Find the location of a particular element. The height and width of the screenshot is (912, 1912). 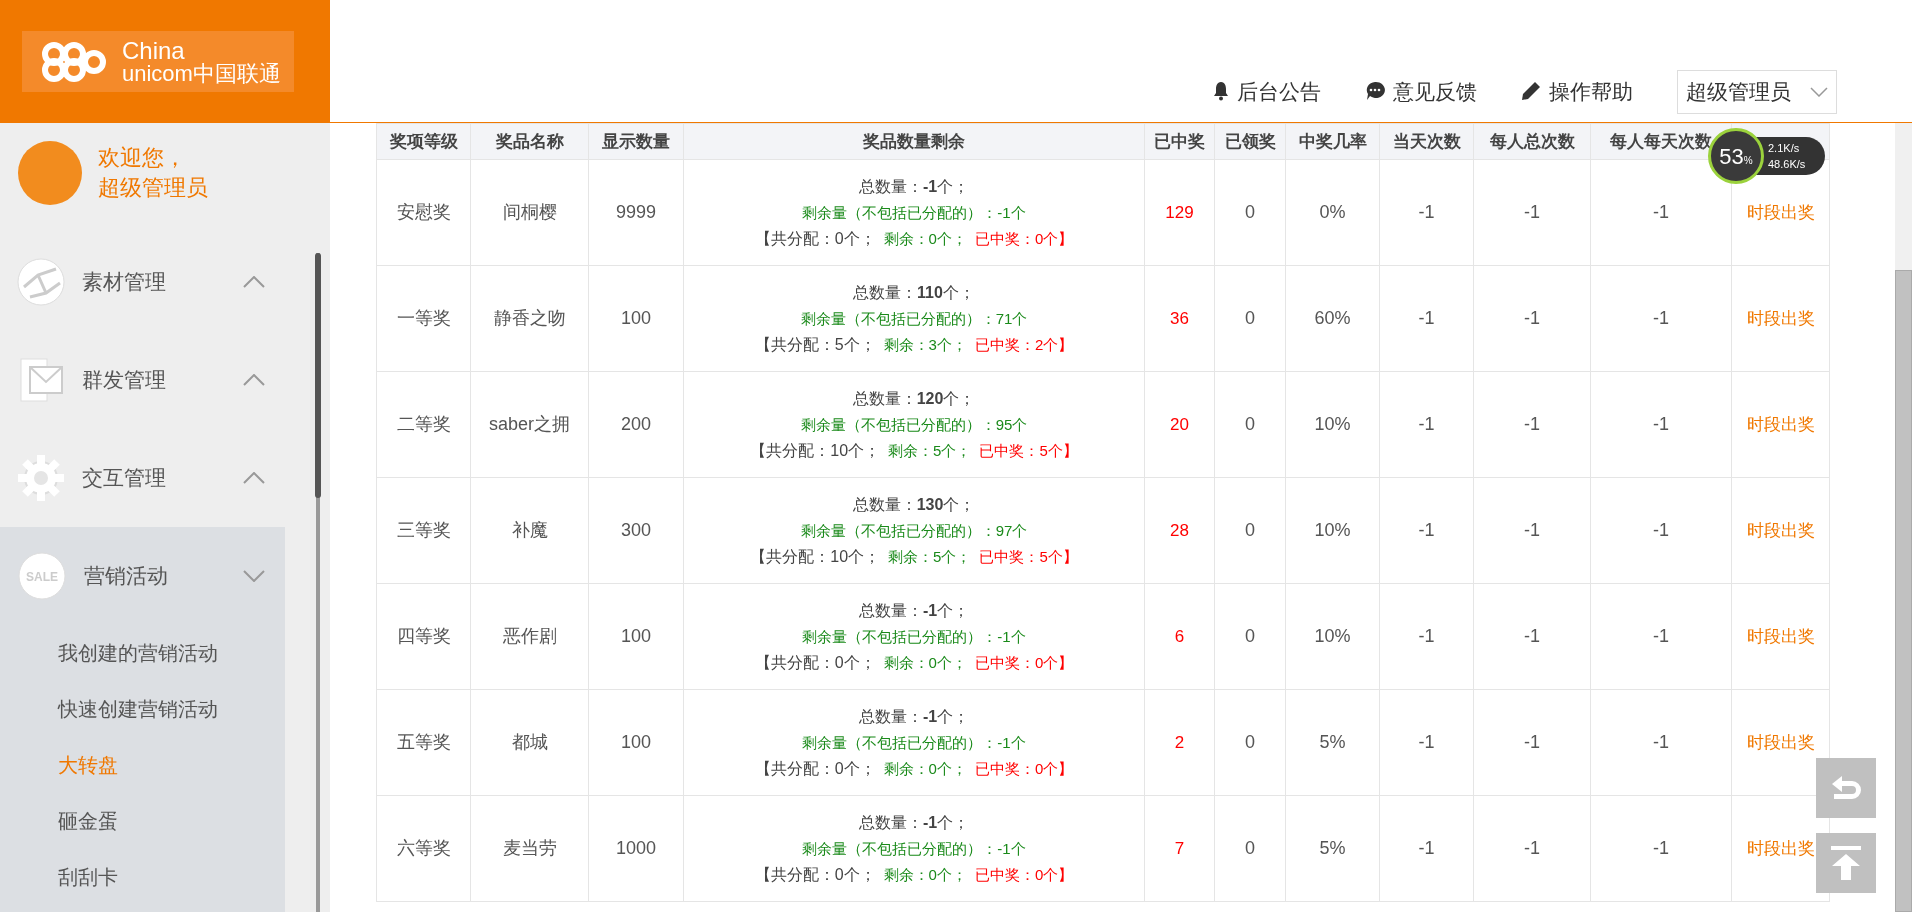

logo-text: unicom中国联通 is located at coordinates (201, 73).